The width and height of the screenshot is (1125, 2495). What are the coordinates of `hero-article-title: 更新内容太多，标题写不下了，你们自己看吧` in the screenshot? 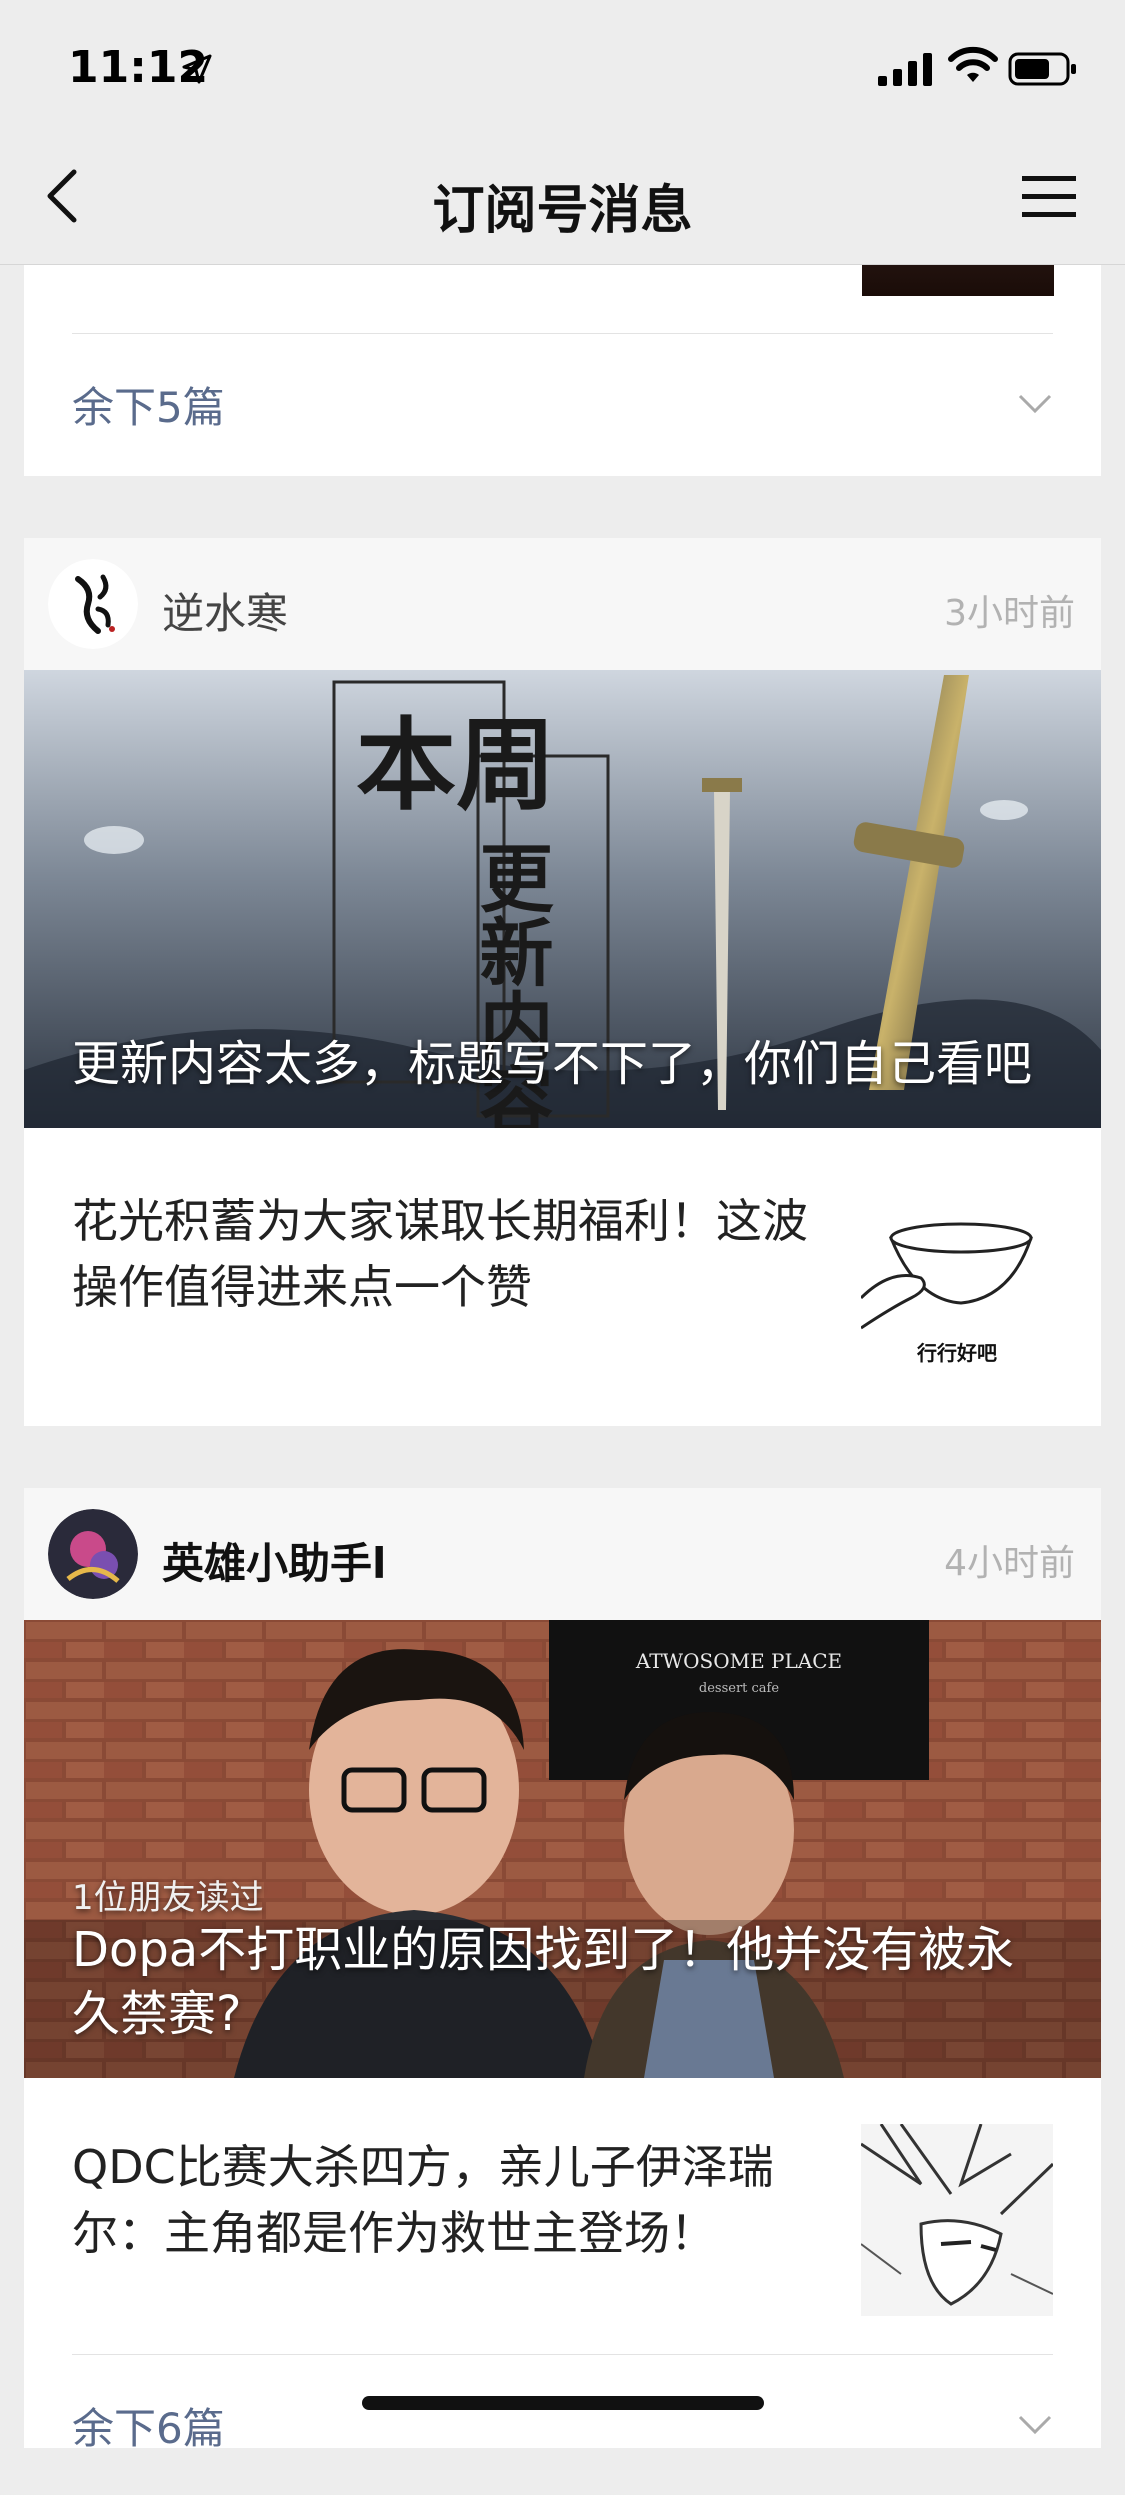 It's located at (552, 1064).